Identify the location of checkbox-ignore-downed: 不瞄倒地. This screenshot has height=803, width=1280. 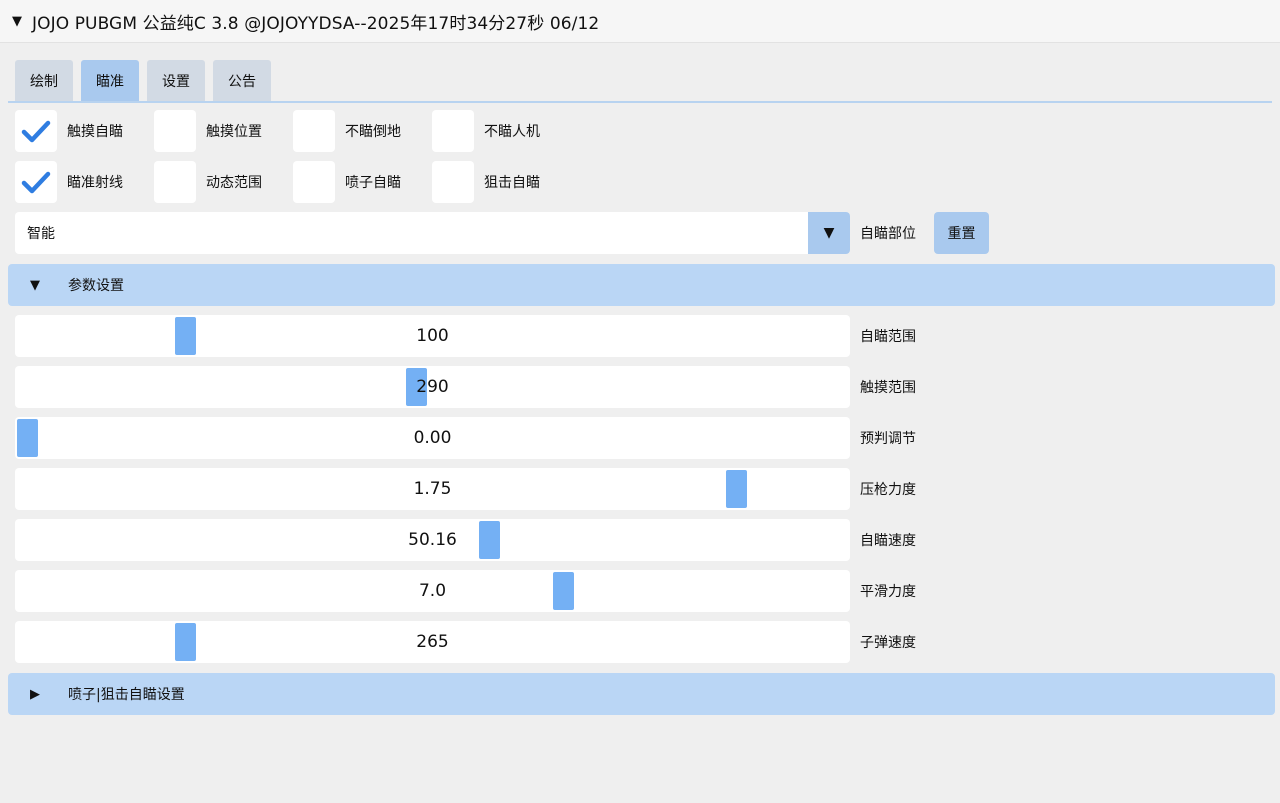
(362, 131).